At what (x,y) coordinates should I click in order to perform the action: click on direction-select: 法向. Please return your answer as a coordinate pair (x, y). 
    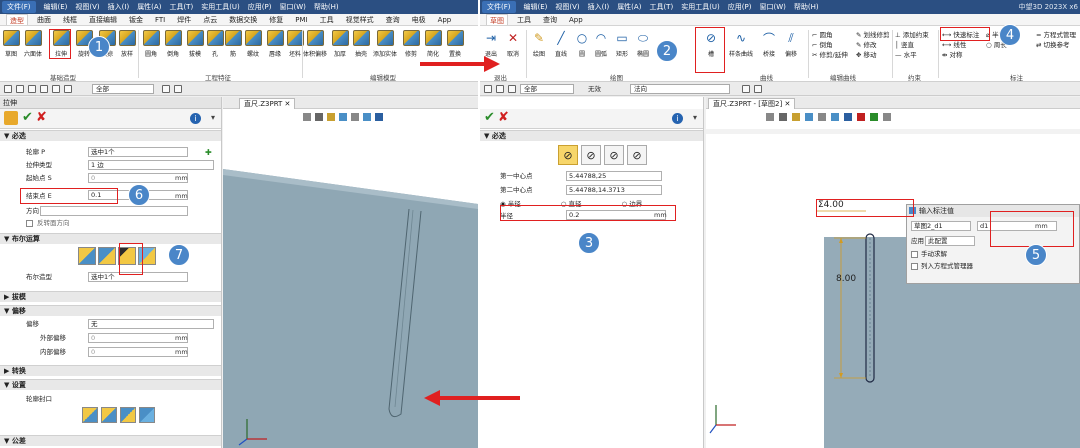
    Looking at the image, I should click on (680, 89).